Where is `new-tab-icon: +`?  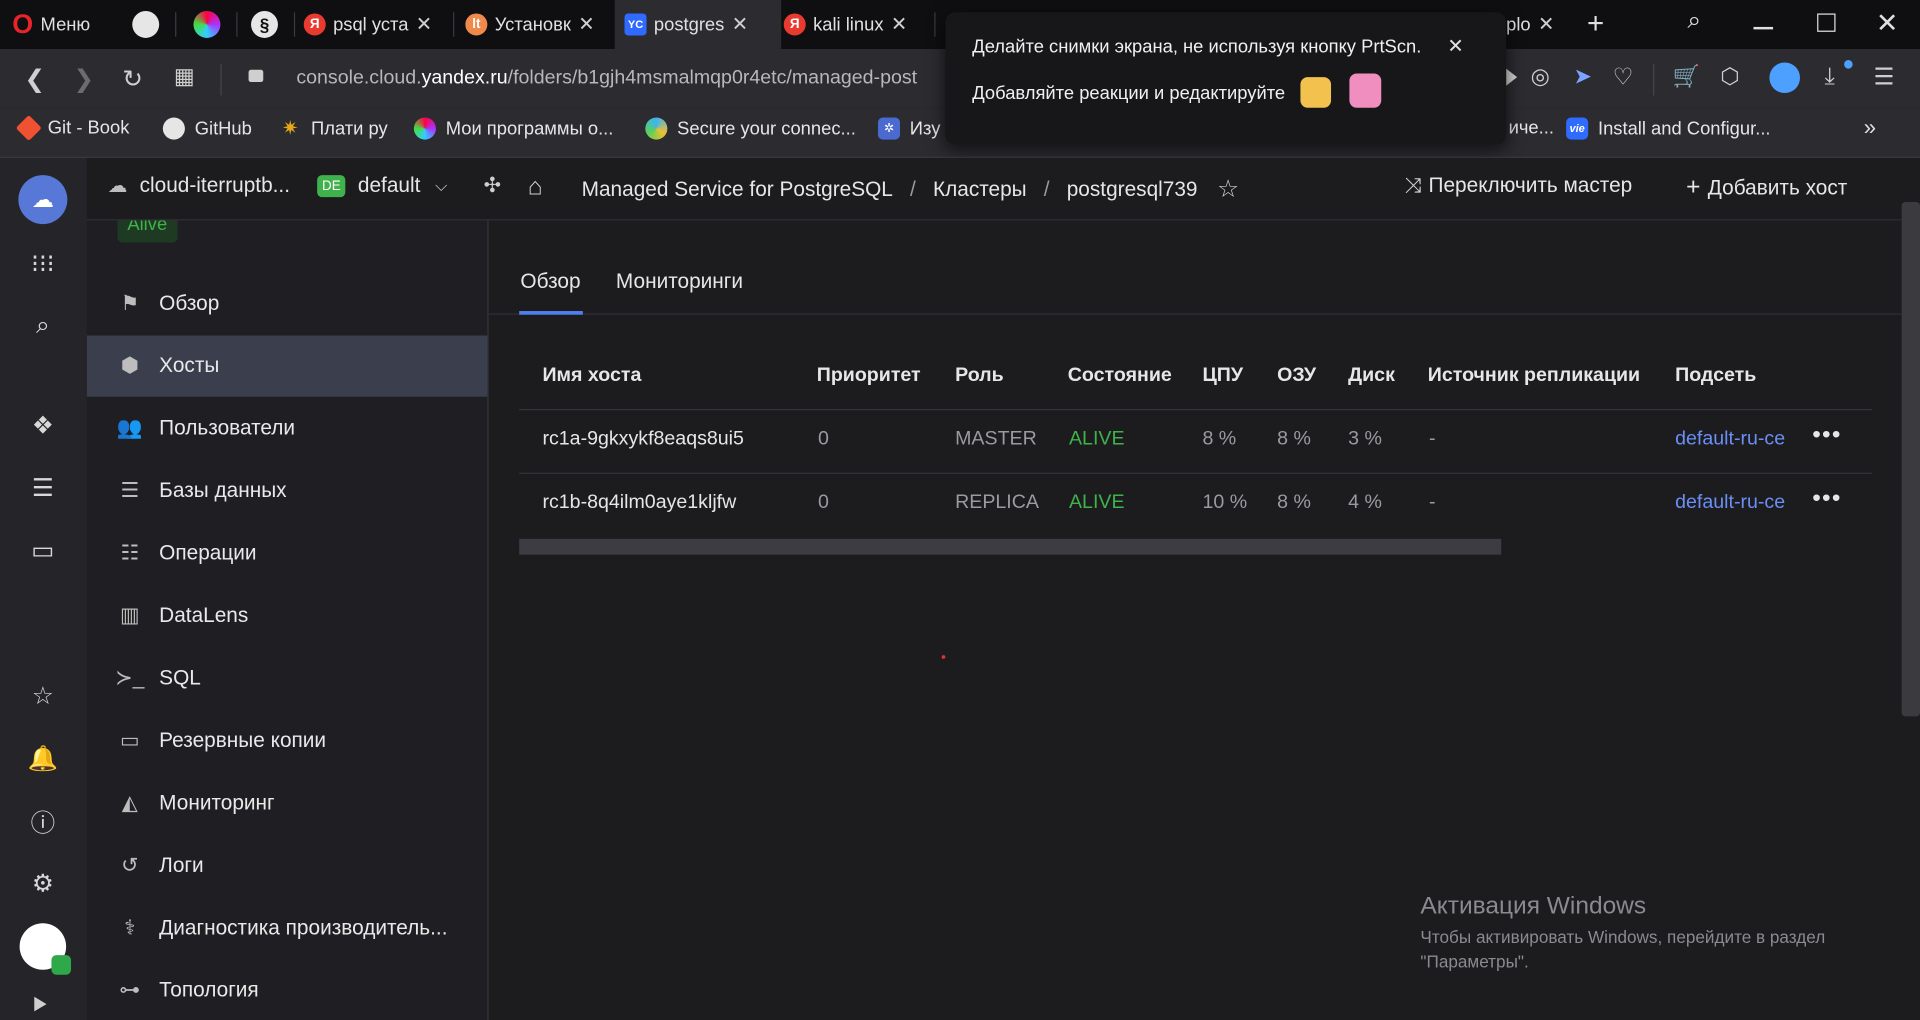 new-tab-icon: + is located at coordinates (1595, 24).